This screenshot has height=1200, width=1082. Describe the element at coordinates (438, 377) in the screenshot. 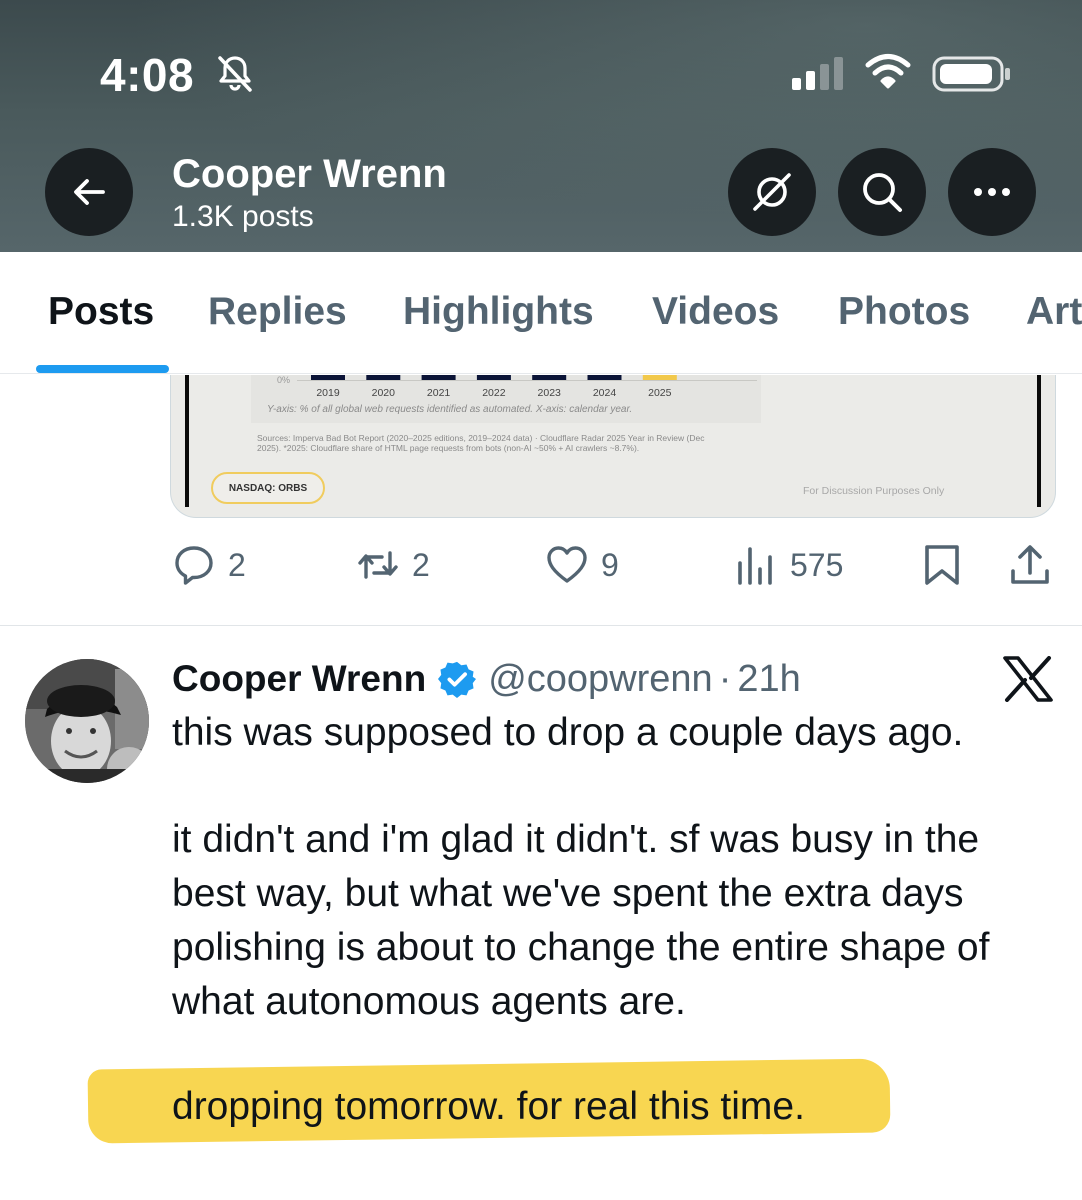

I see `chart-bar-2021` at that location.